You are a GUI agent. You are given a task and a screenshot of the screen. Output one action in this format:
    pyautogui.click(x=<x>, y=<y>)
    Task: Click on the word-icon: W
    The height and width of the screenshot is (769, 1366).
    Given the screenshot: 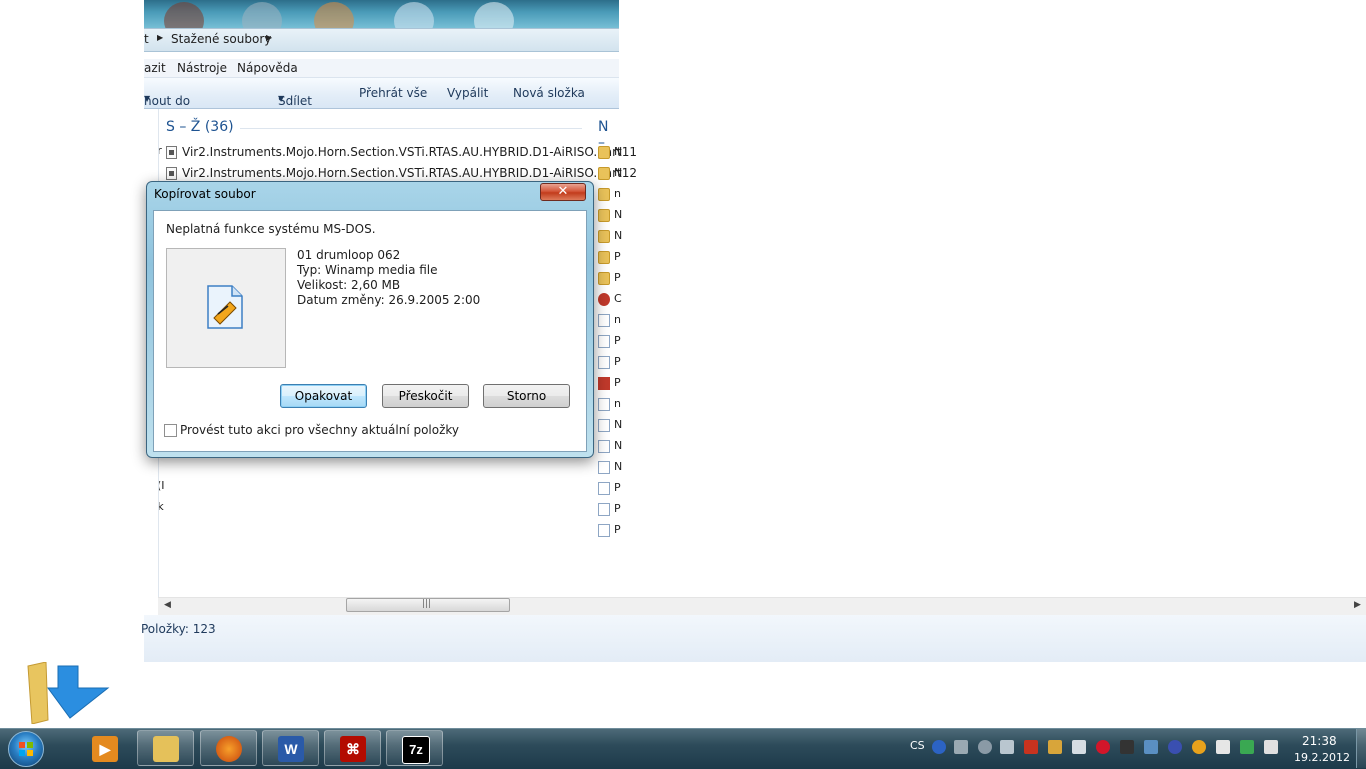 What is the action you would take?
    pyautogui.click(x=291, y=749)
    